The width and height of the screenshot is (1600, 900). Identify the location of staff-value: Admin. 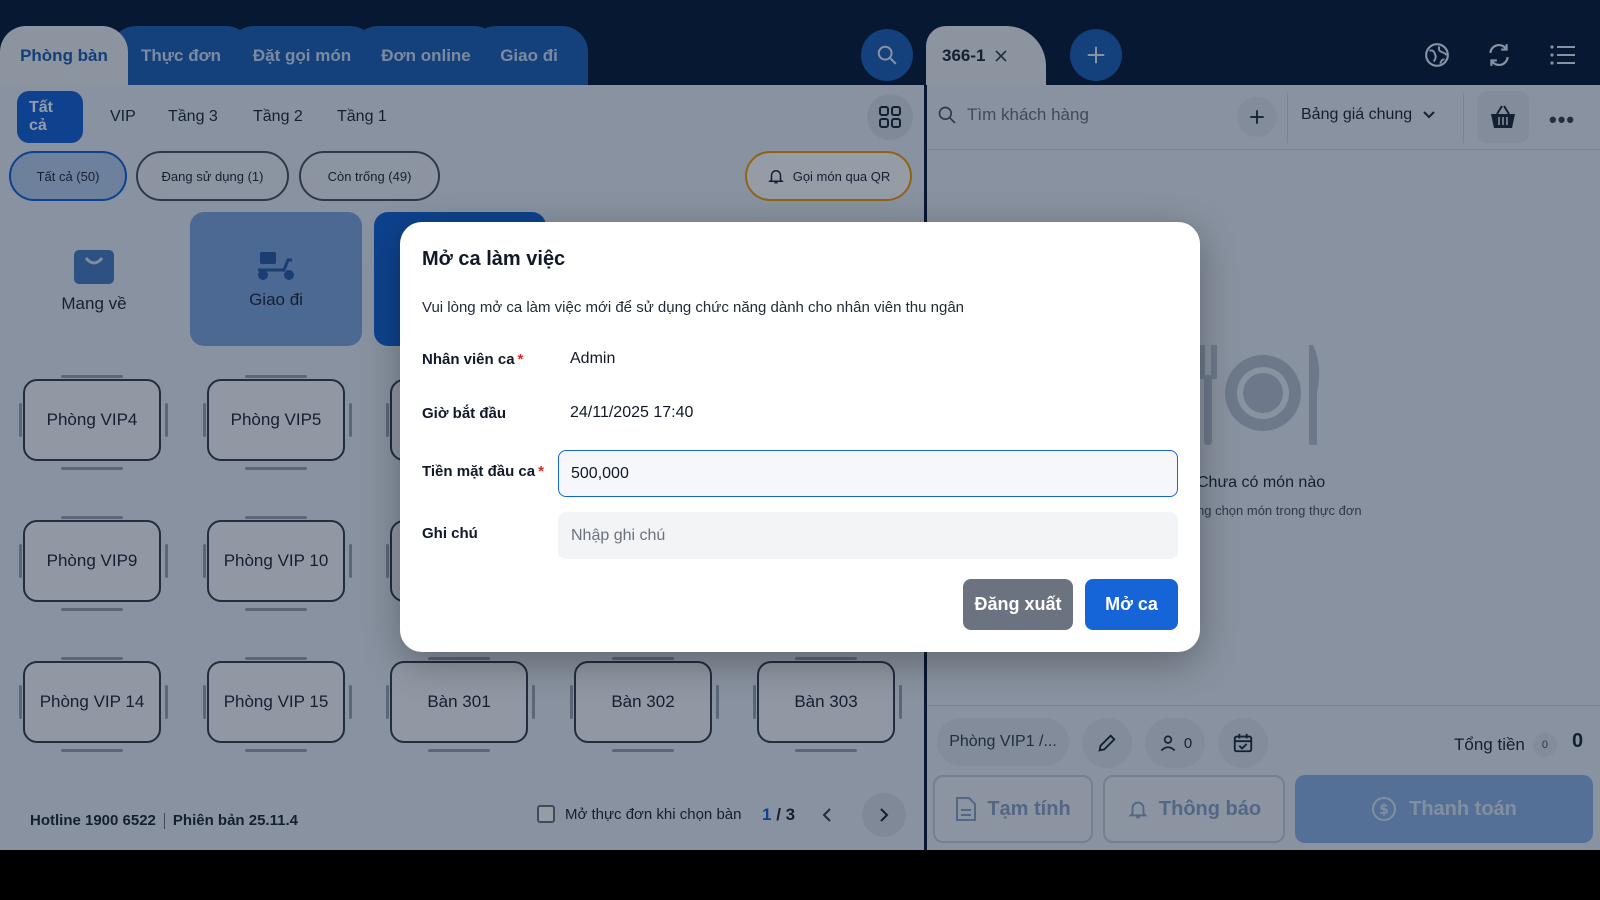
(593, 358).